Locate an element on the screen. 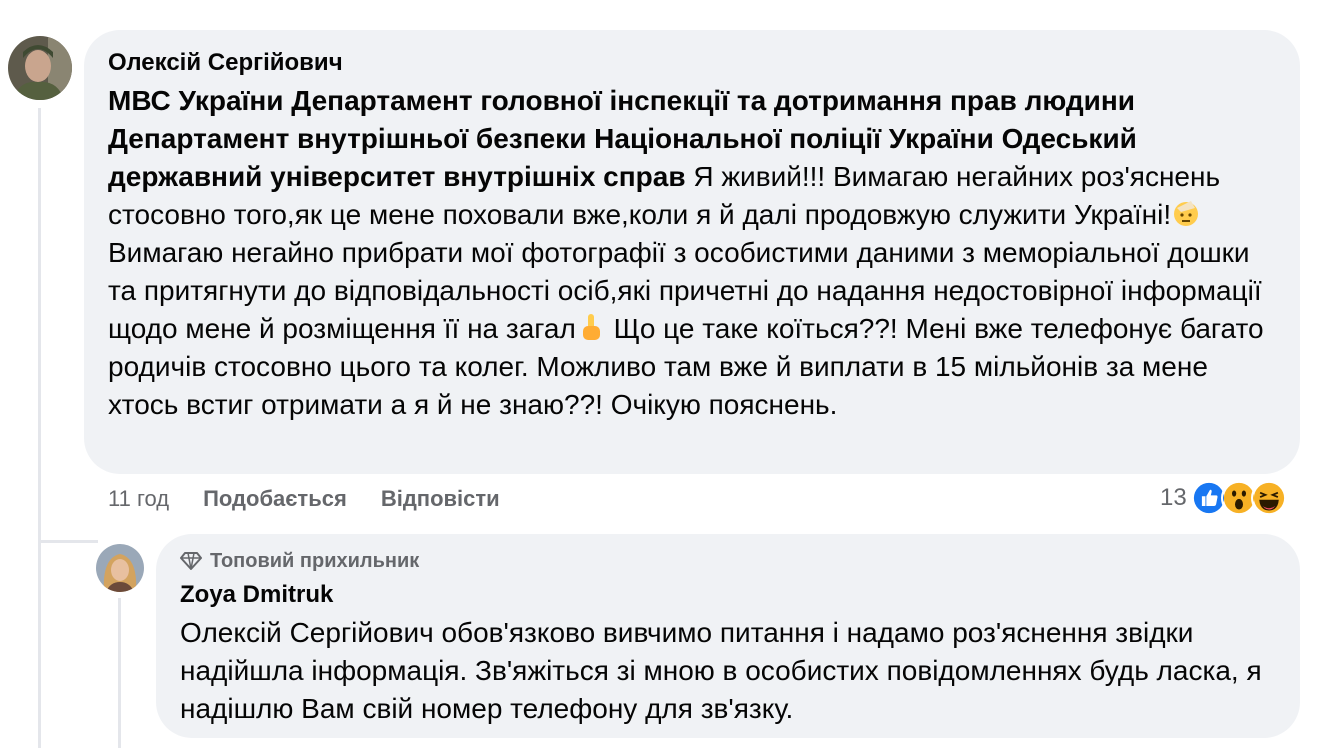 This screenshot has width=1344, height=748. reply-author-avatar is located at coordinates (120, 568).